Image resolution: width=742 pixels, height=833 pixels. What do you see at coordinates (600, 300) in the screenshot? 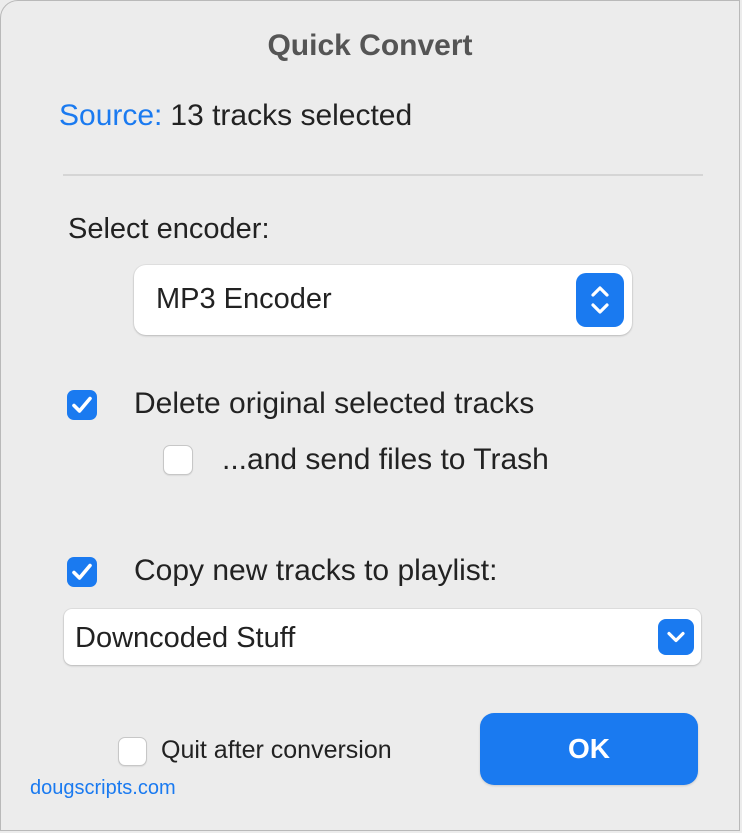
I see `up-down-chevron-icon` at bounding box center [600, 300].